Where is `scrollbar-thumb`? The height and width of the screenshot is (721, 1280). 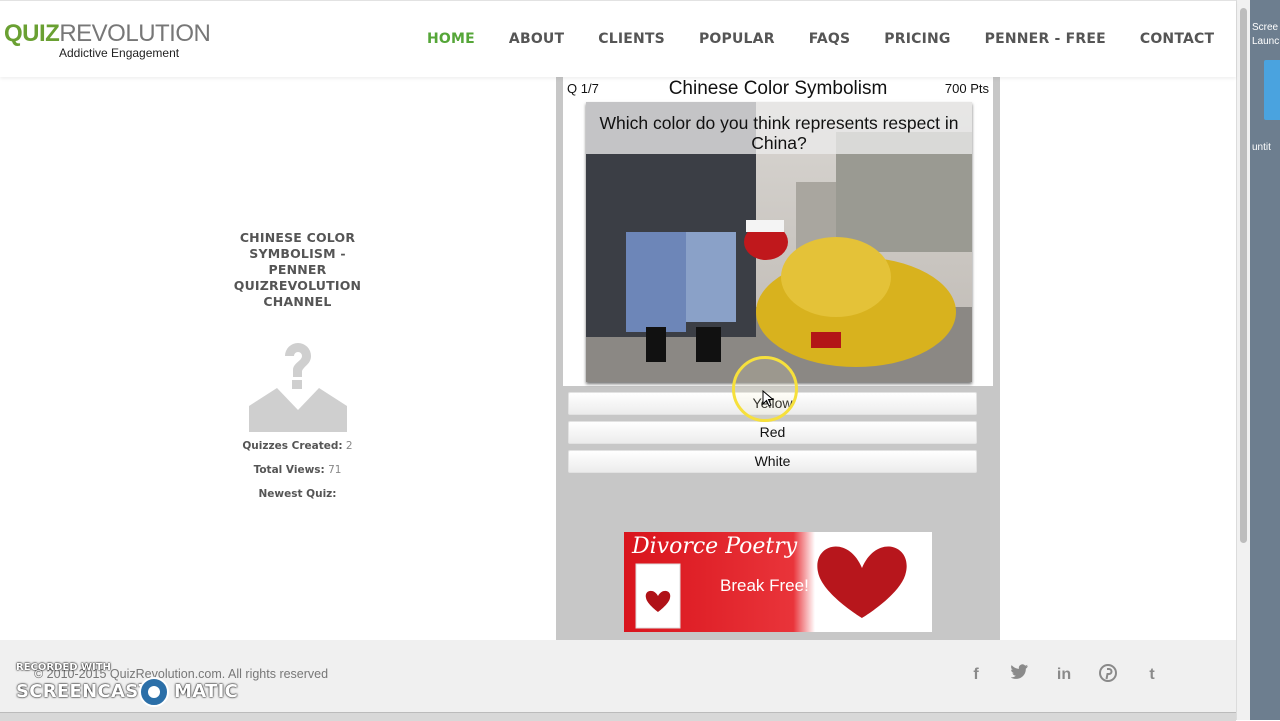 scrollbar-thumb is located at coordinates (1243, 275).